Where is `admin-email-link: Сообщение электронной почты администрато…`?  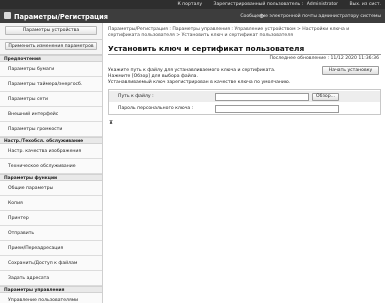 admin-email-link: Сообщение электронной почты администрато… is located at coordinates (310, 16).